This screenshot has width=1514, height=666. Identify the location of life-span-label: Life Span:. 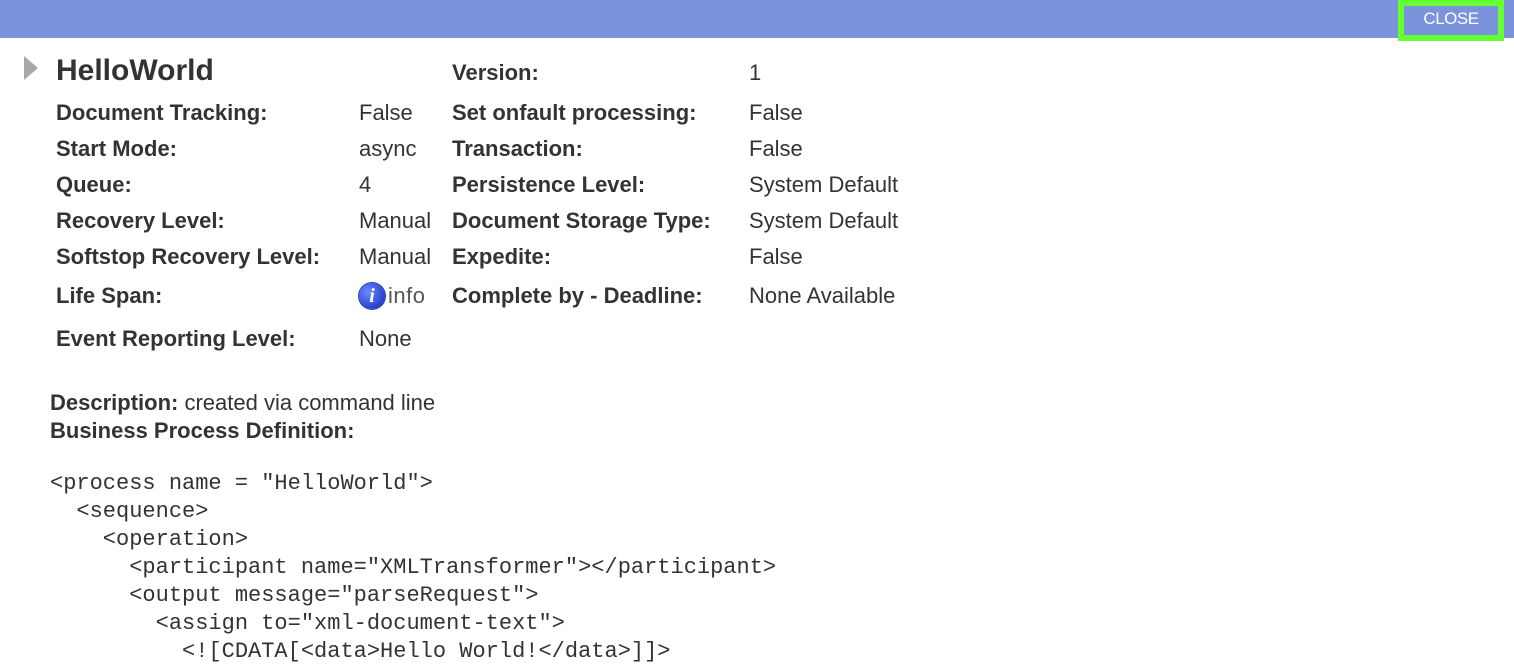
(109, 295).